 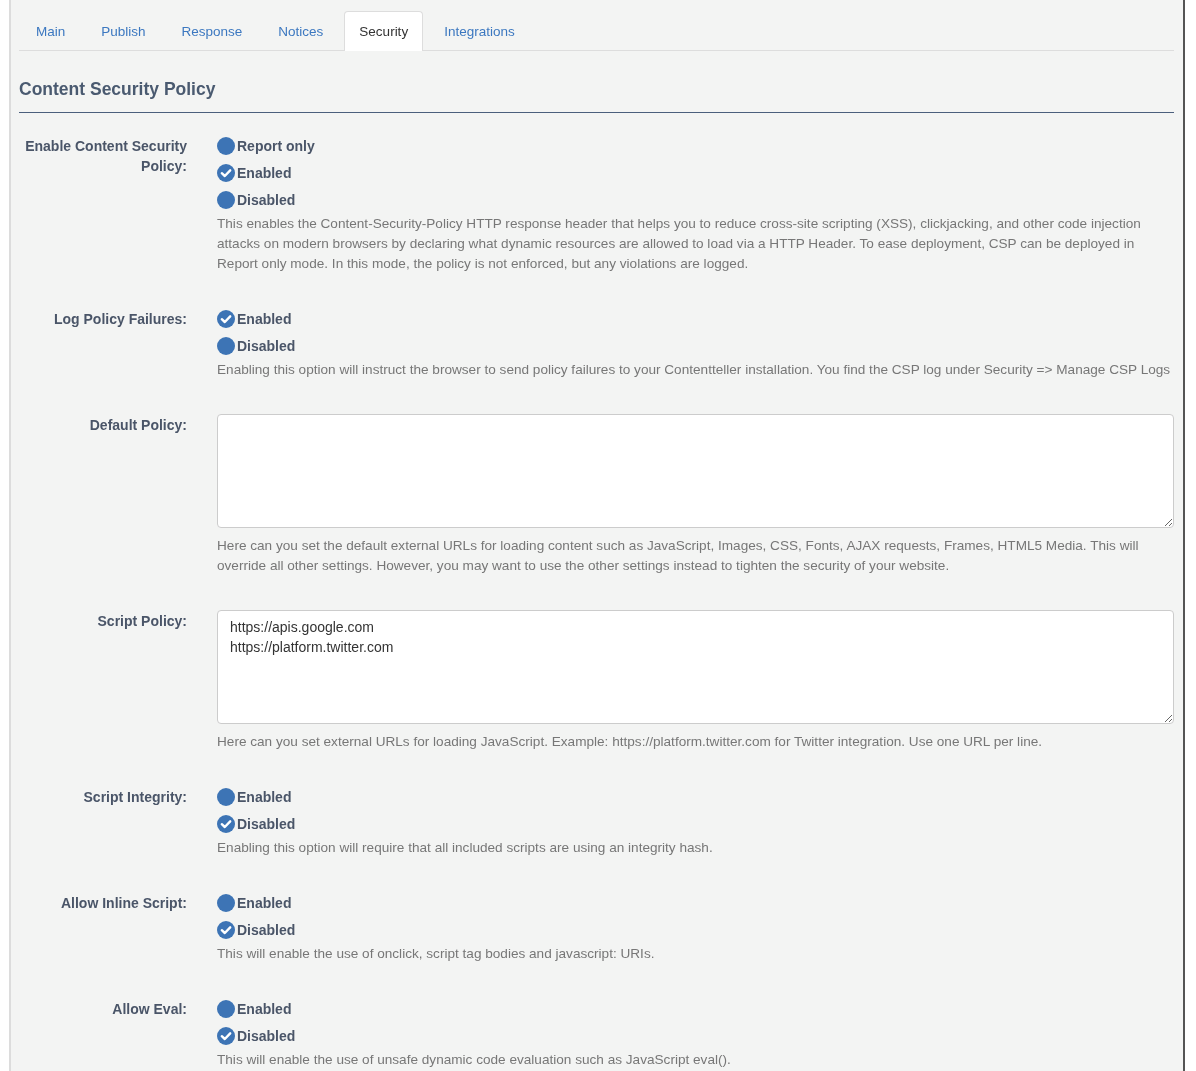 What do you see at coordinates (137, 425) in the screenshot?
I see `field-label: Default Policy:` at bounding box center [137, 425].